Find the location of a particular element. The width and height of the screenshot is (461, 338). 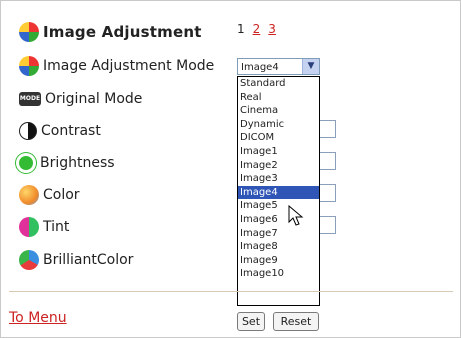

dropdown-option-selected: Image4 is located at coordinates (278, 192).